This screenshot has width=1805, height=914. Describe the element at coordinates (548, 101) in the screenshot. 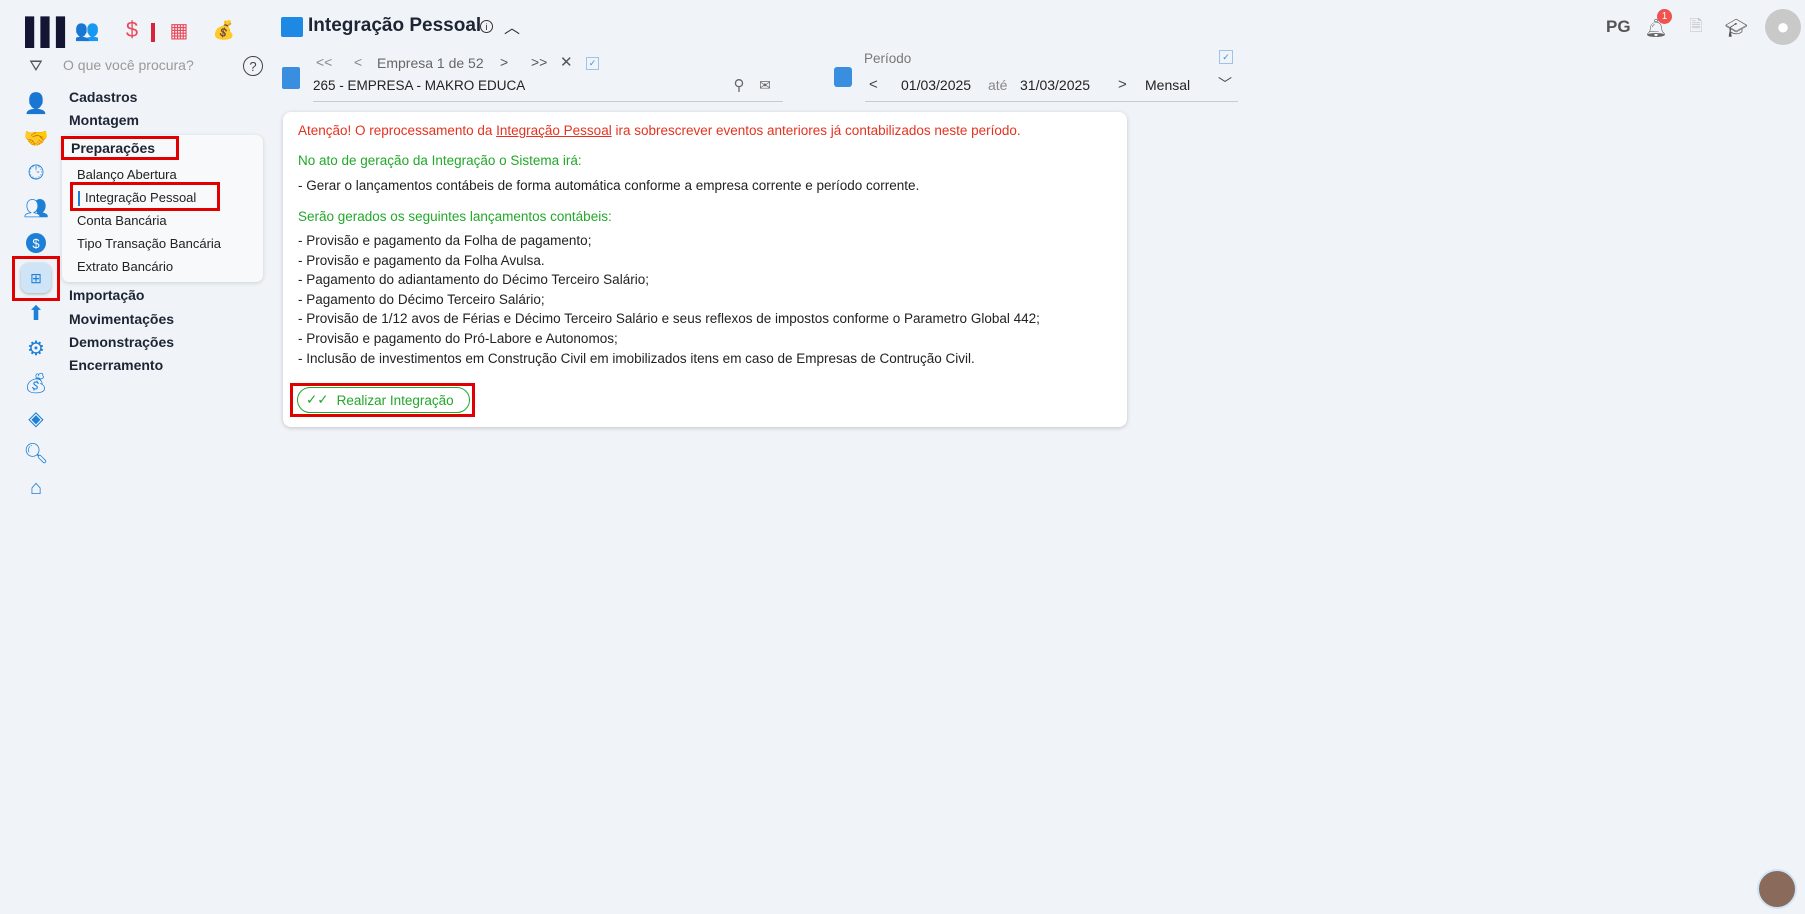

I see `company-underline` at that location.